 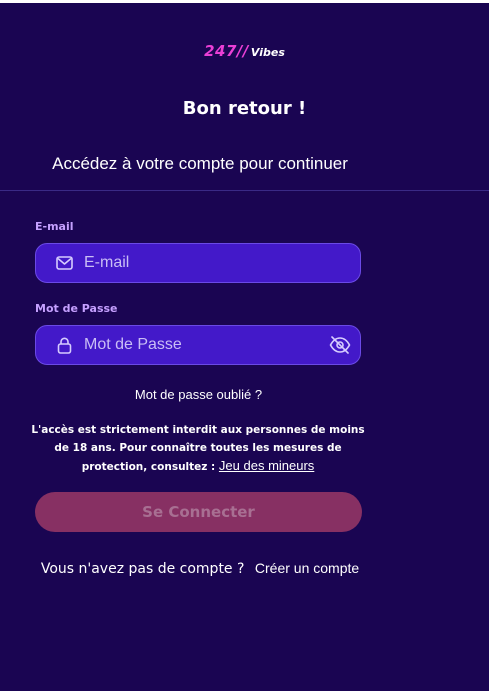 I want to click on page-subtitle: Accédez à votre compte pour continuer, so click(x=200, y=163).